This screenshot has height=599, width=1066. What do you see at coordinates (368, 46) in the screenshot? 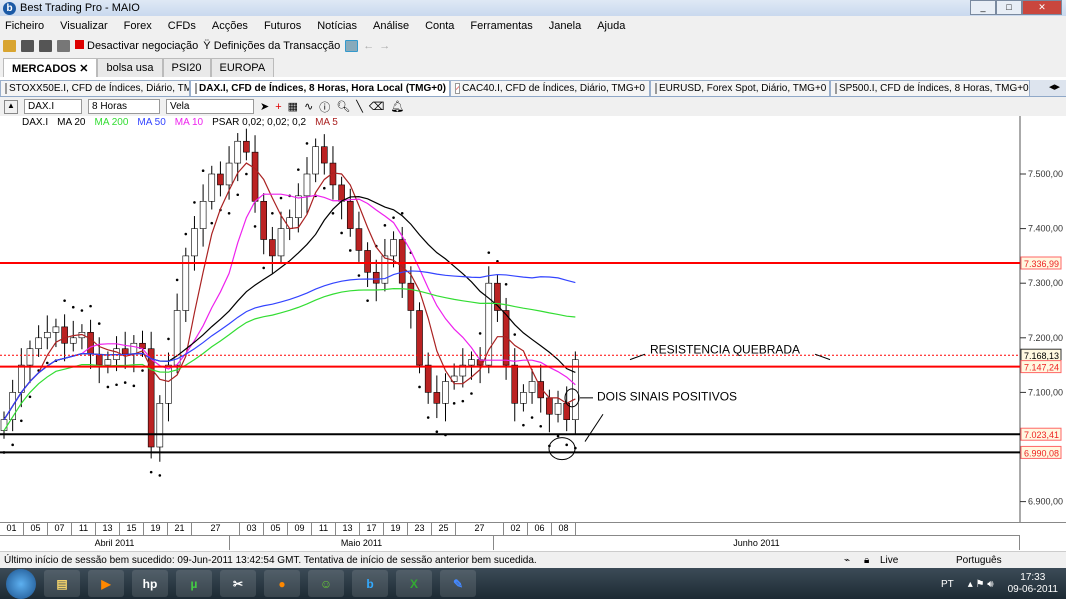
I see `back-icon: ←` at bounding box center [368, 46].